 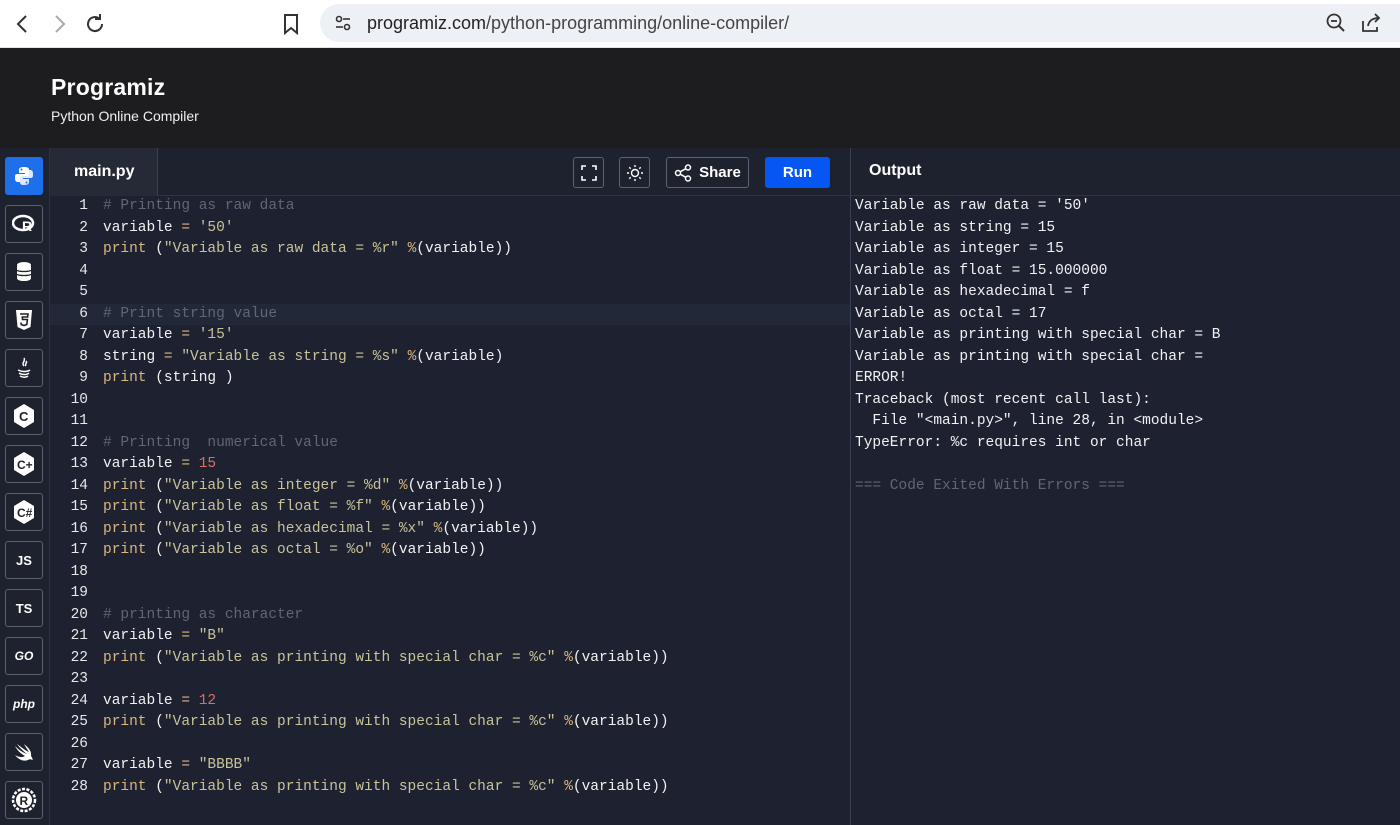 What do you see at coordinates (79, 722) in the screenshot?
I see `line-number: 25` at bounding box center [79, 722].